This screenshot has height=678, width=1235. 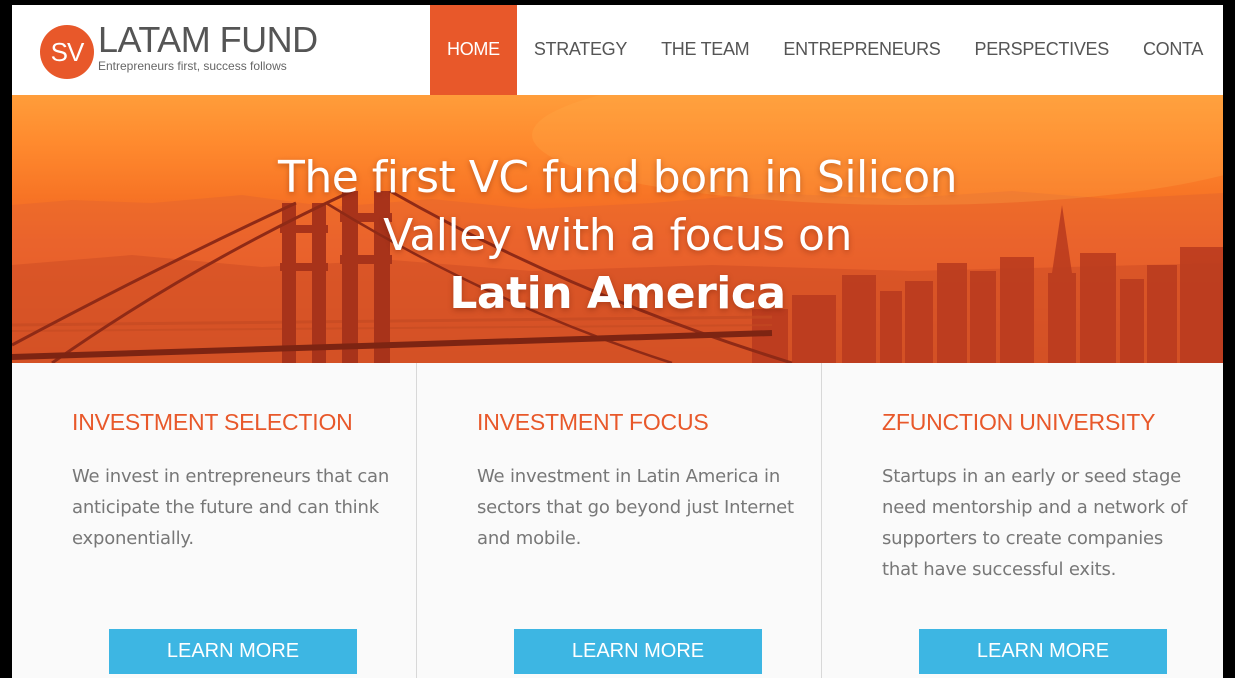 What do you see at coordinates (473, 50) in the screenshot?
I see `nav-item-home: HOME` at bounding box center [473, 50].